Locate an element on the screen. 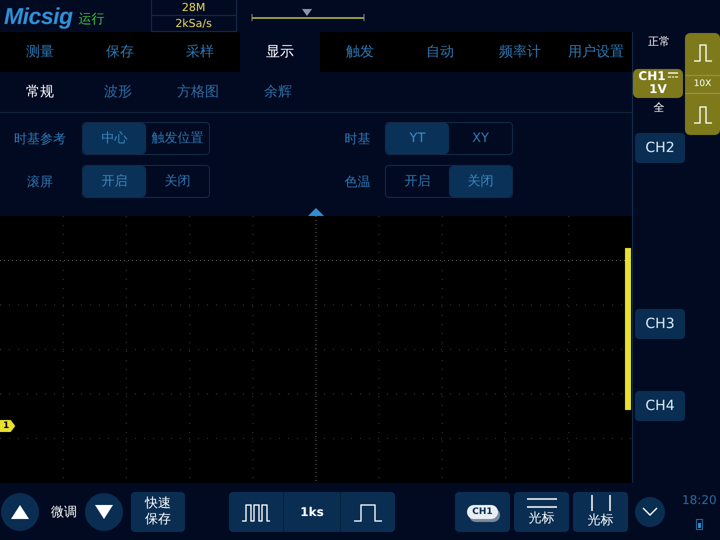 This screenshot has width=720, height=540. quick-save-button: 快速保存 is located at coordinates (158, 512).